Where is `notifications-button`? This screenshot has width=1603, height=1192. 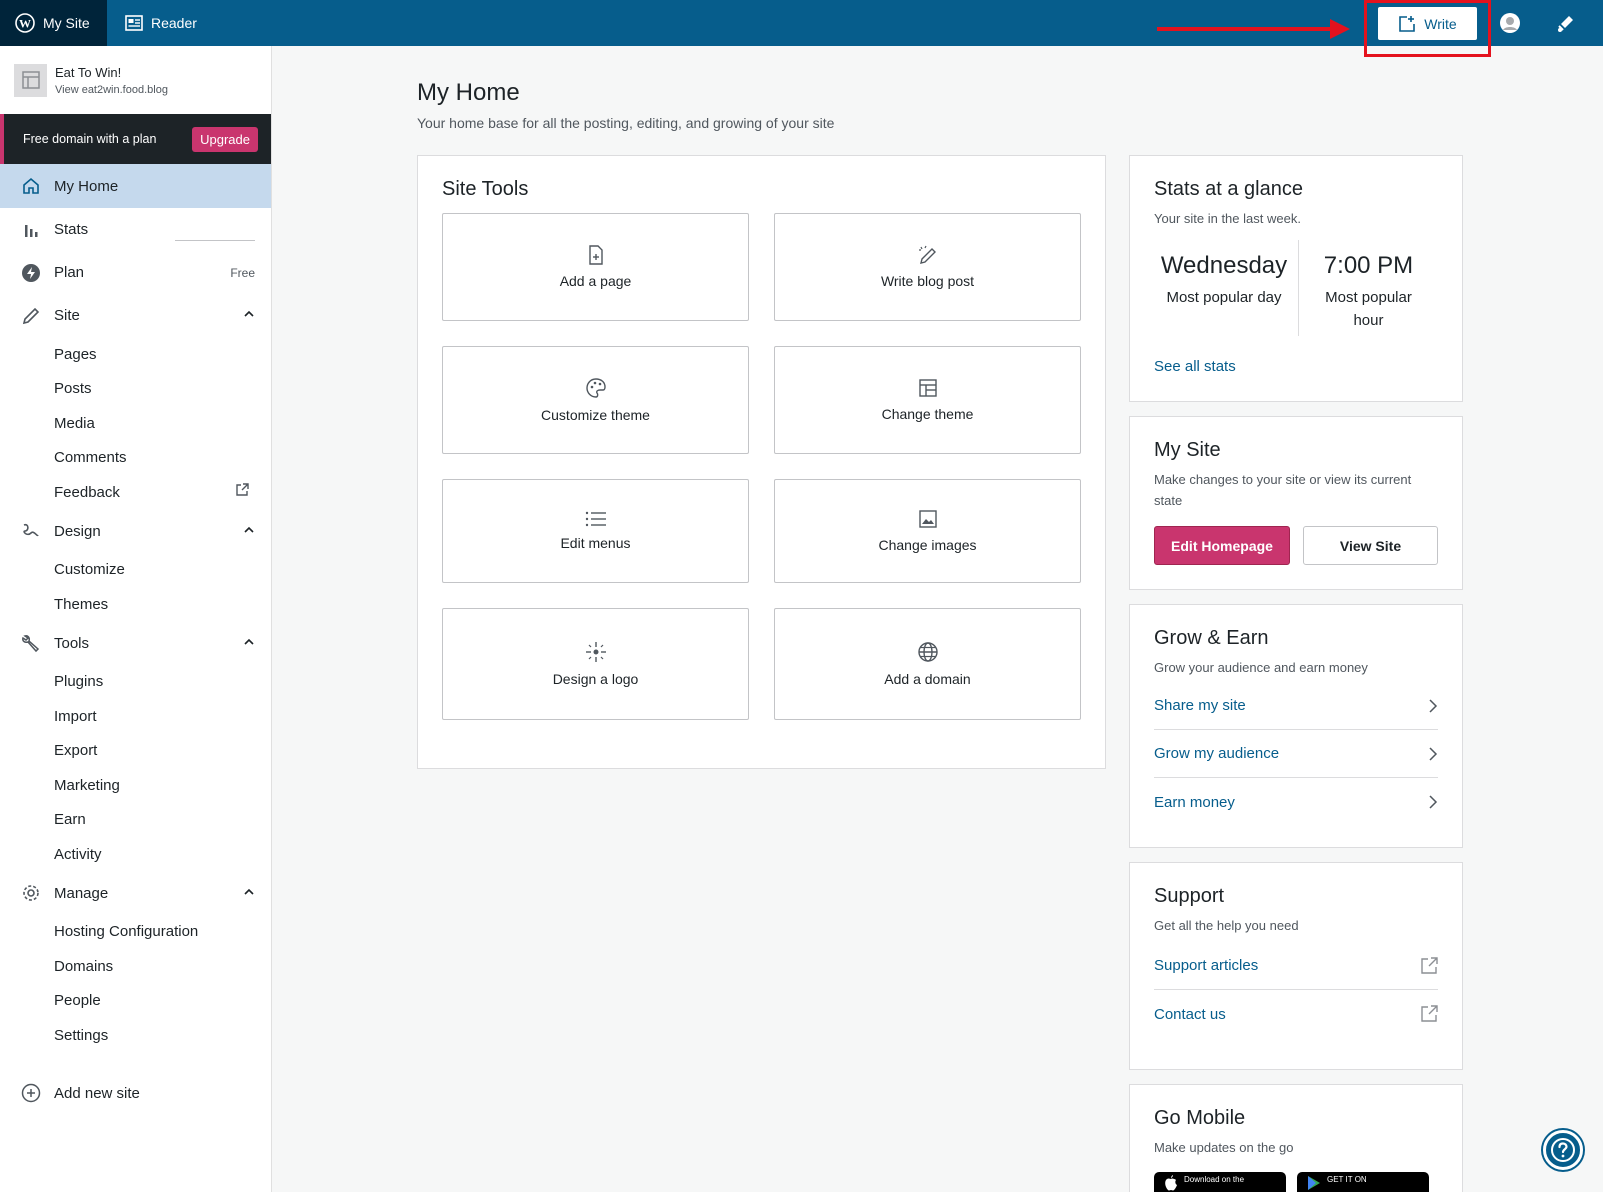
notifications-button is located at coordinates (1566, 25).